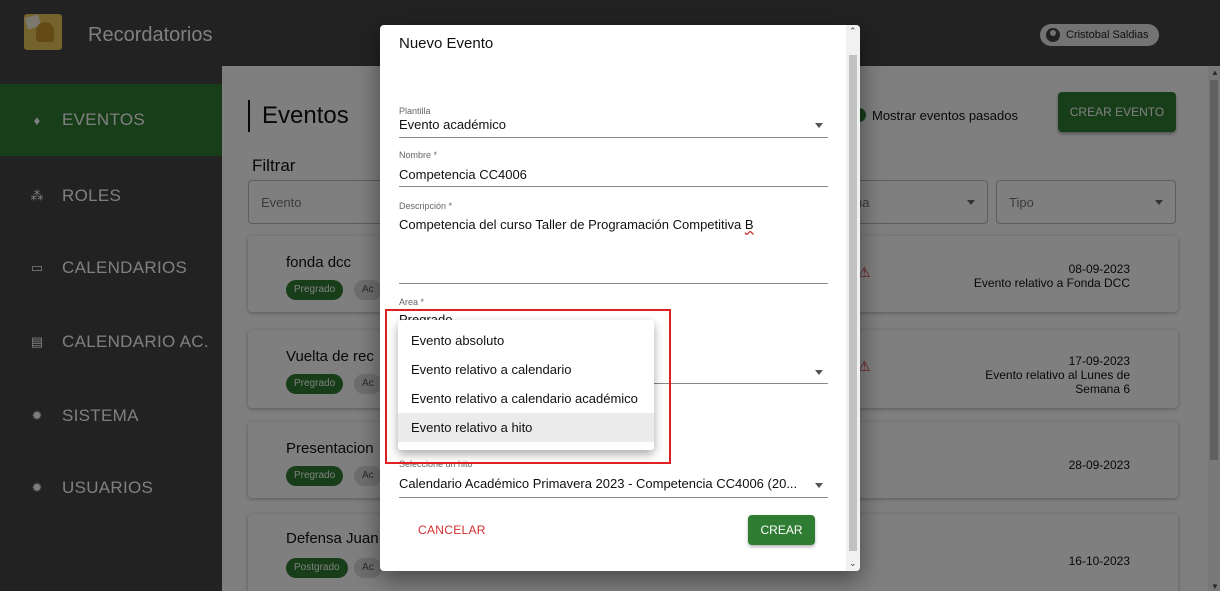  I want to click on plantilla-label: Plantilla, so click(415, 111).